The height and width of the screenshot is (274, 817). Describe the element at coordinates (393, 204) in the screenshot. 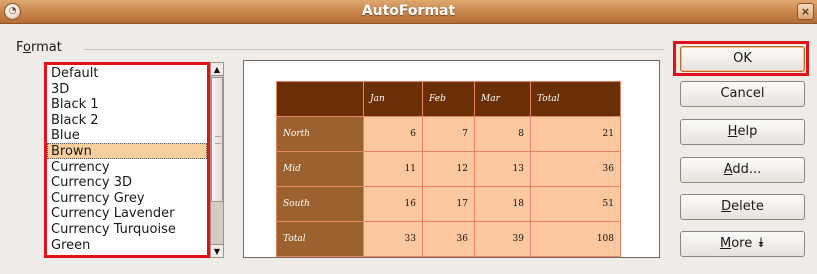

I see `preview-cell: 16` at that location.